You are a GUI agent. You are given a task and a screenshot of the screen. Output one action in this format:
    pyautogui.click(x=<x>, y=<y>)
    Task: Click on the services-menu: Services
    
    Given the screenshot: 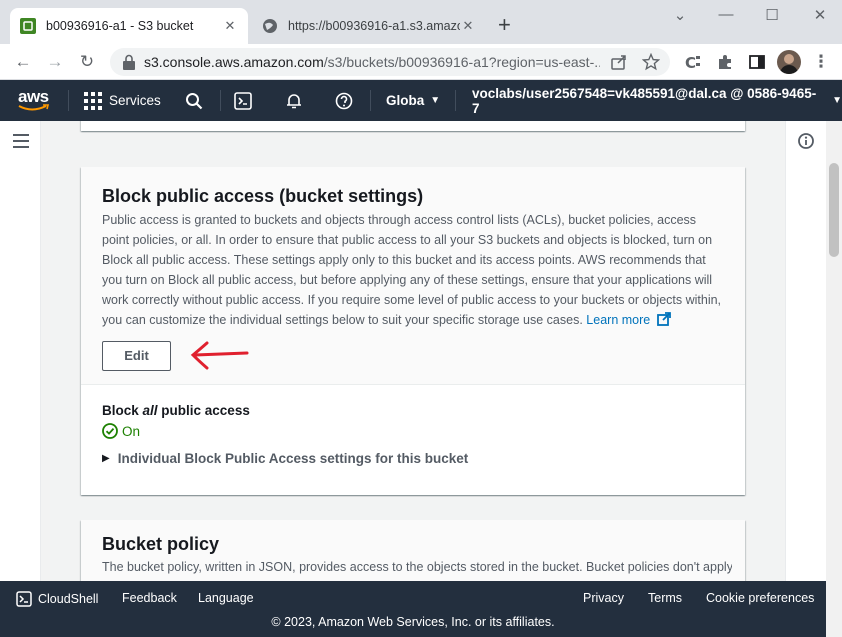 What is the action you would take?
    pyautogui.click(x=122, y=100)
    